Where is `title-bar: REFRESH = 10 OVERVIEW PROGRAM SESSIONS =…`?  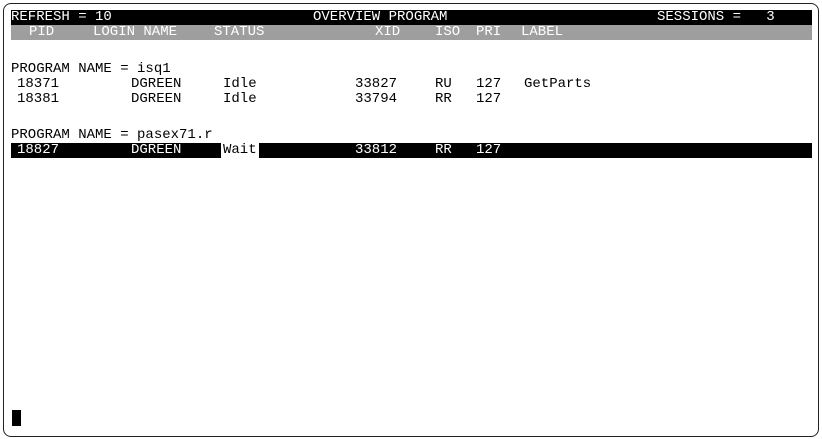
title-bar: REFRESH = 10 OVERVIEW PROGRAM SESSIONS =… is located at coordinates (411, 17).